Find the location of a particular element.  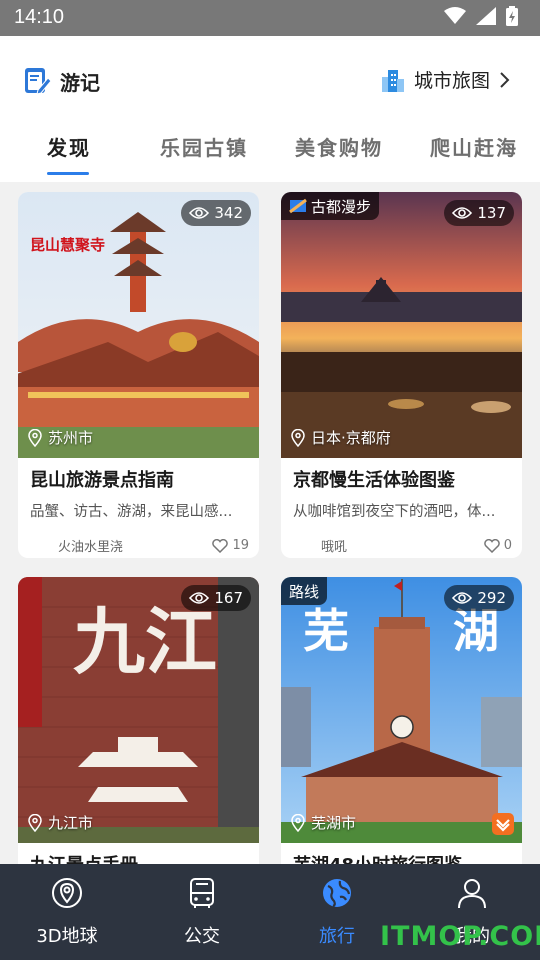

card-body: 芜湖48小时旅行图鉴 is located at coordinates (401, 853).